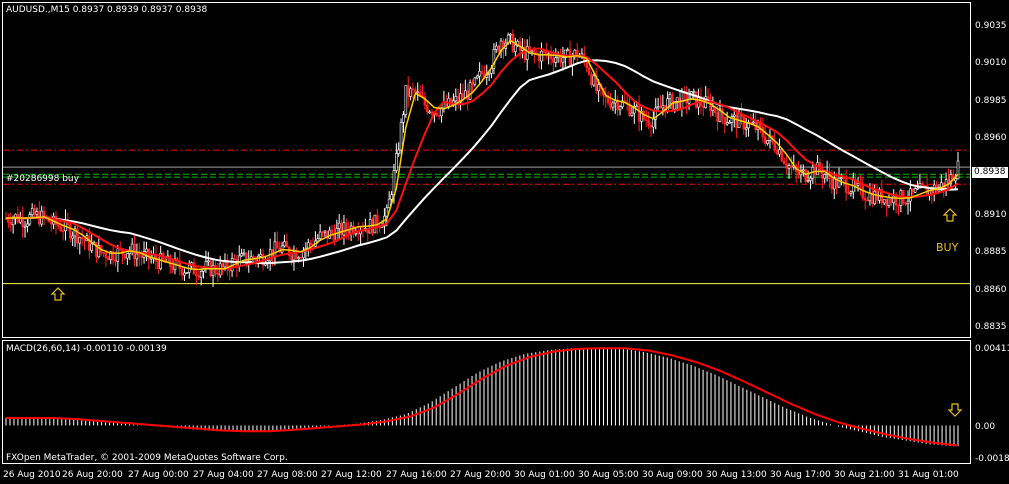  What do you see at coordinates (544, 475) in the screenshot?
I see `time-tick: 30 Aug 01:00` at bounding box center [544, 475].